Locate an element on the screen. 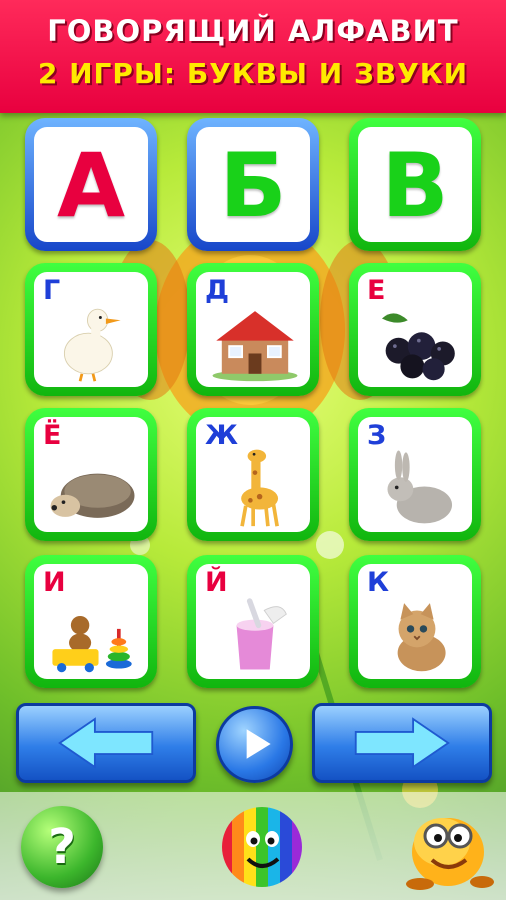 The width and height of the screenshot is (506, 900). duck-icon is located at coordinates (93, 341).